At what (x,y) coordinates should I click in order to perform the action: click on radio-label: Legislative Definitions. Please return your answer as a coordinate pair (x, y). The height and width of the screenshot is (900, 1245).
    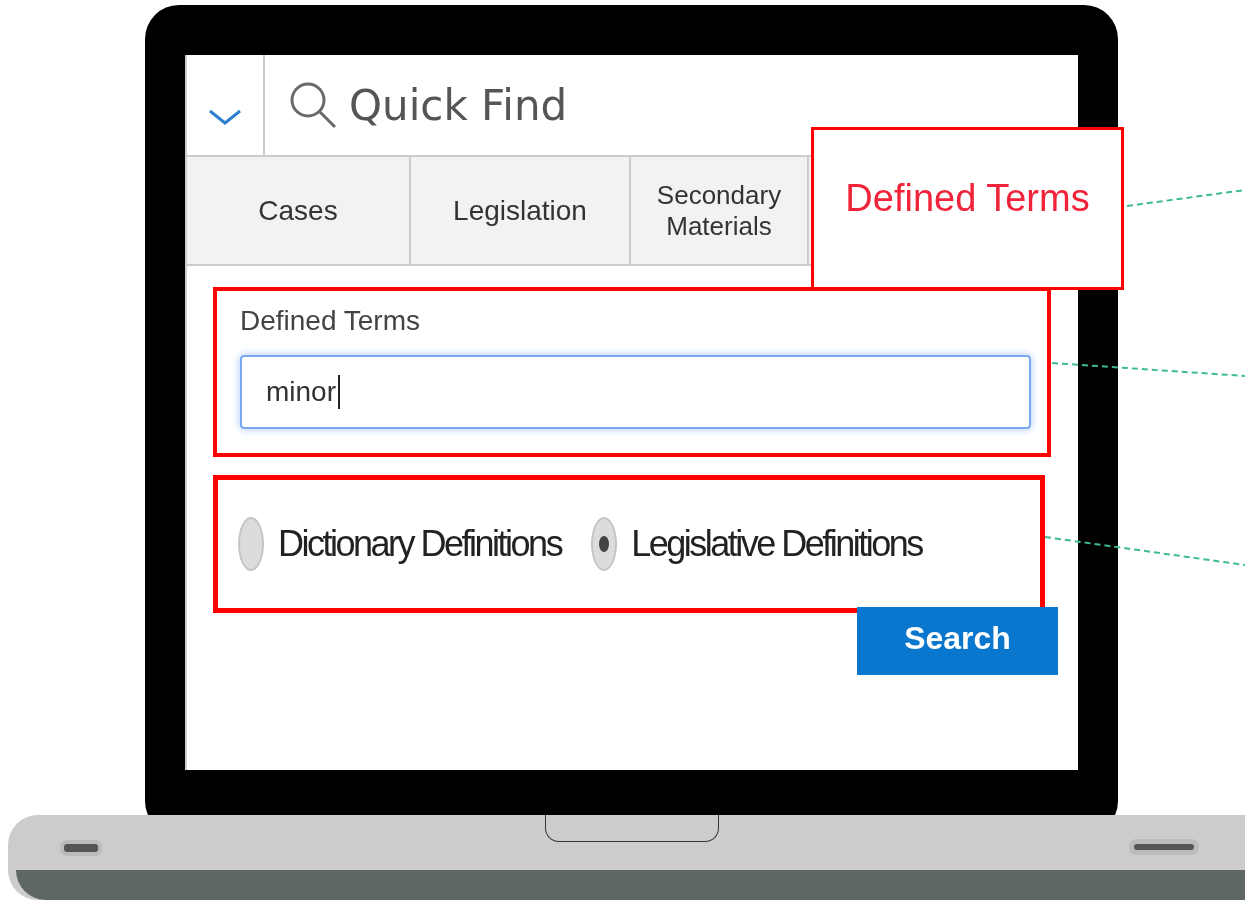
    Looking at the image, I should click on (776, 544).